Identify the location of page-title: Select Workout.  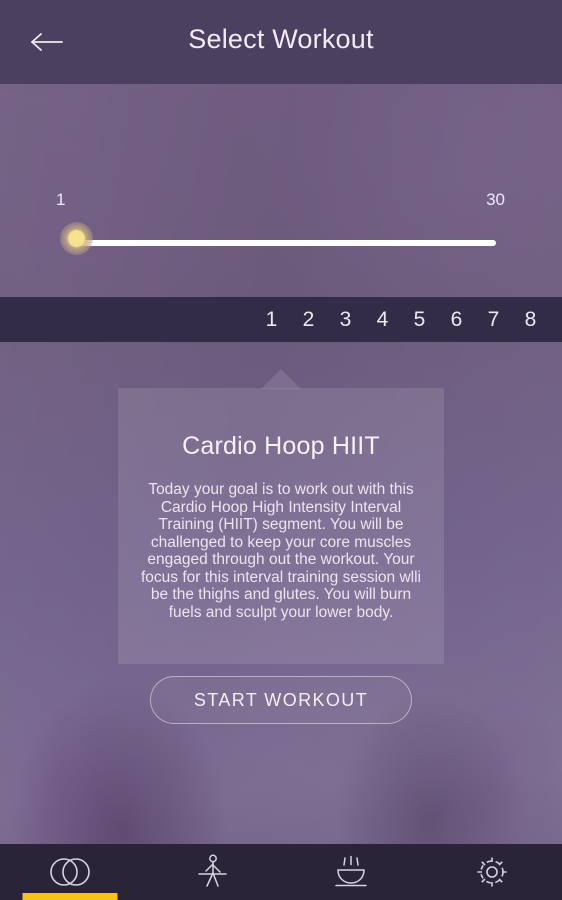
(281, 39).